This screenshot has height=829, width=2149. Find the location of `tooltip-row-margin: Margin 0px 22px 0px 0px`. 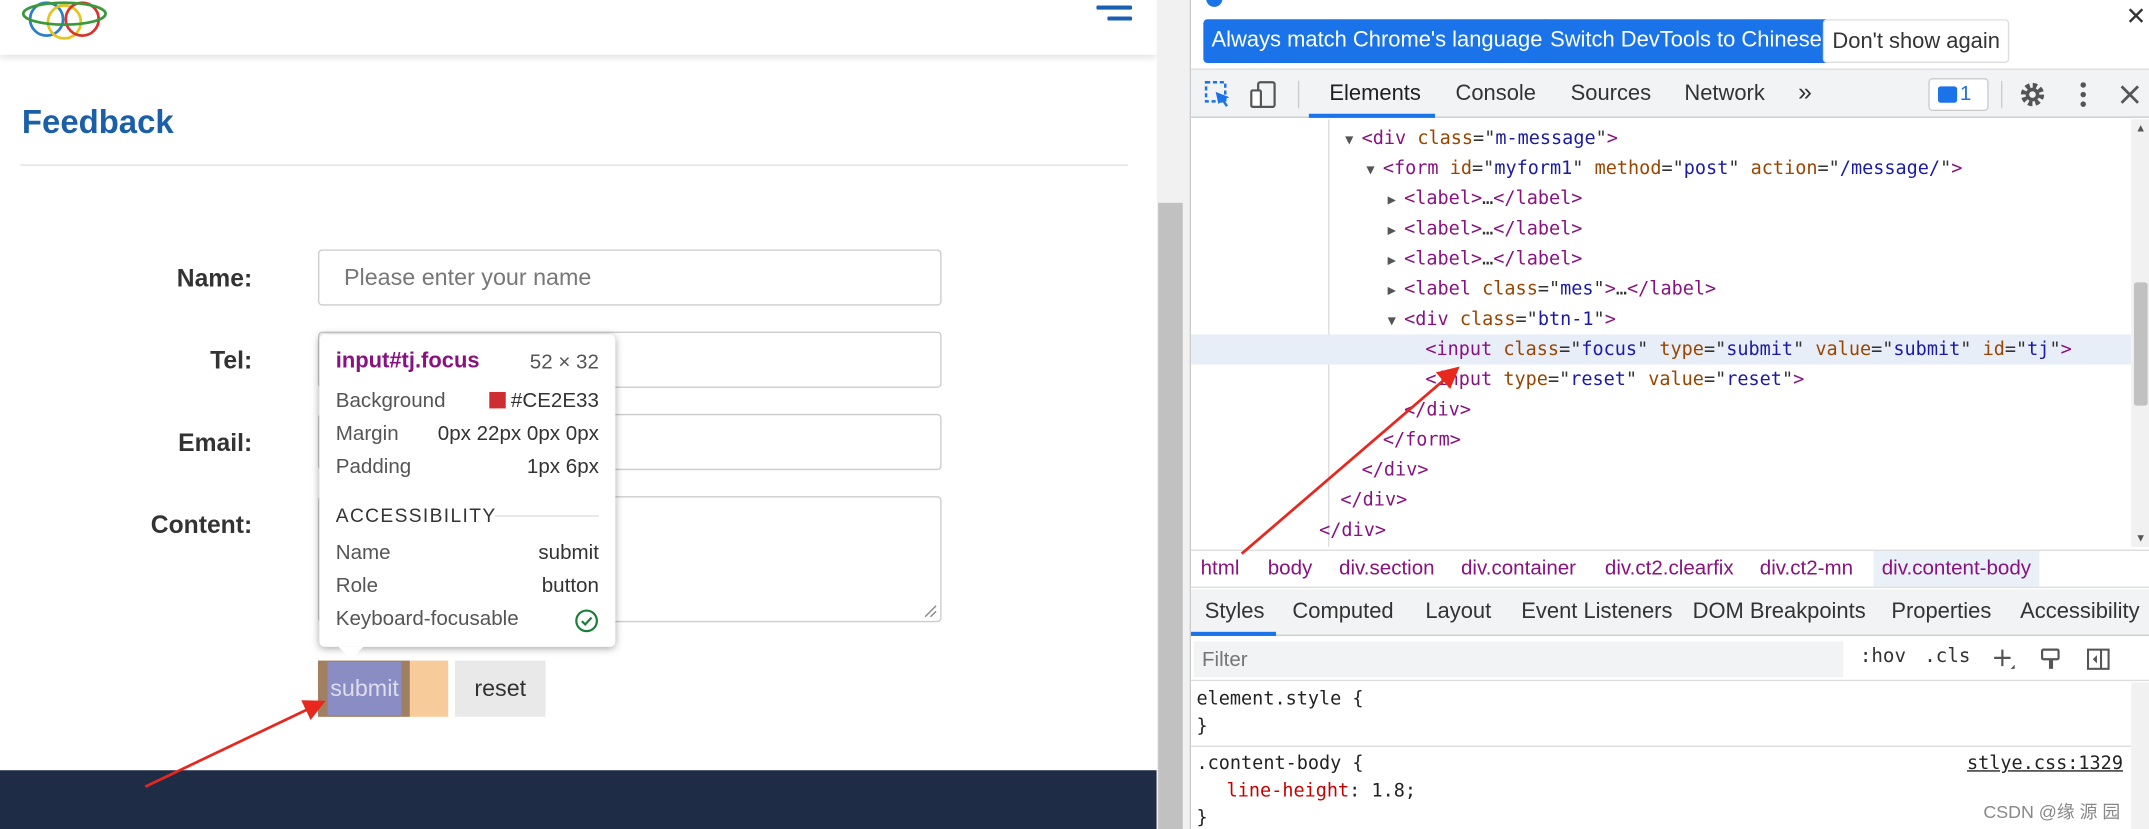

tooltip-row-margin: Margin 0px 22px 0px 0px is located at coordinates (467, 437).